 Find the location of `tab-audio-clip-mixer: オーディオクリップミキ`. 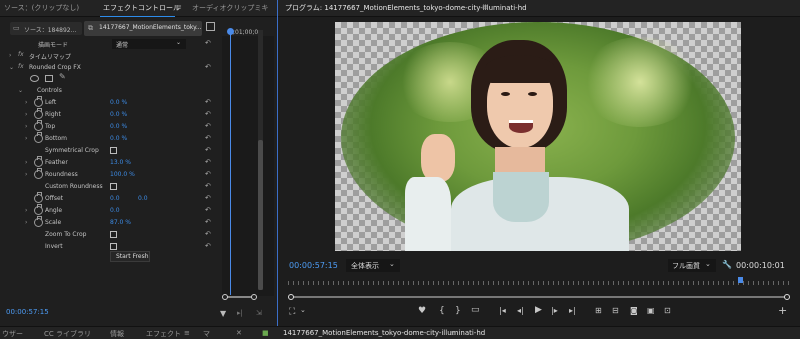

tab-audio-clip-mixer: オーディオクリップミキ is located at coordinates (230, 8).